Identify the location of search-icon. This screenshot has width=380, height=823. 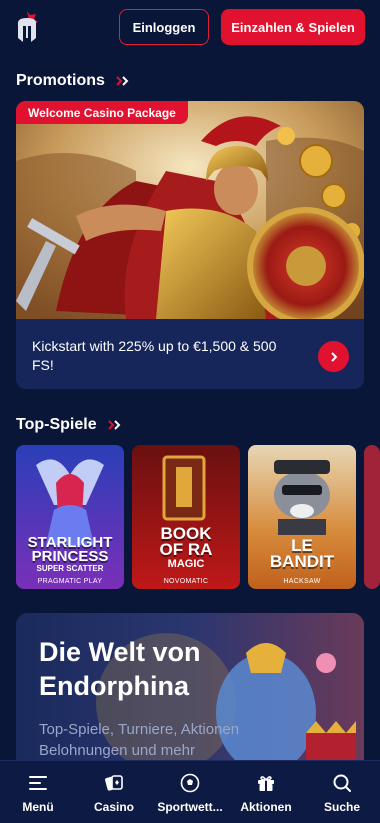
(342, 783).